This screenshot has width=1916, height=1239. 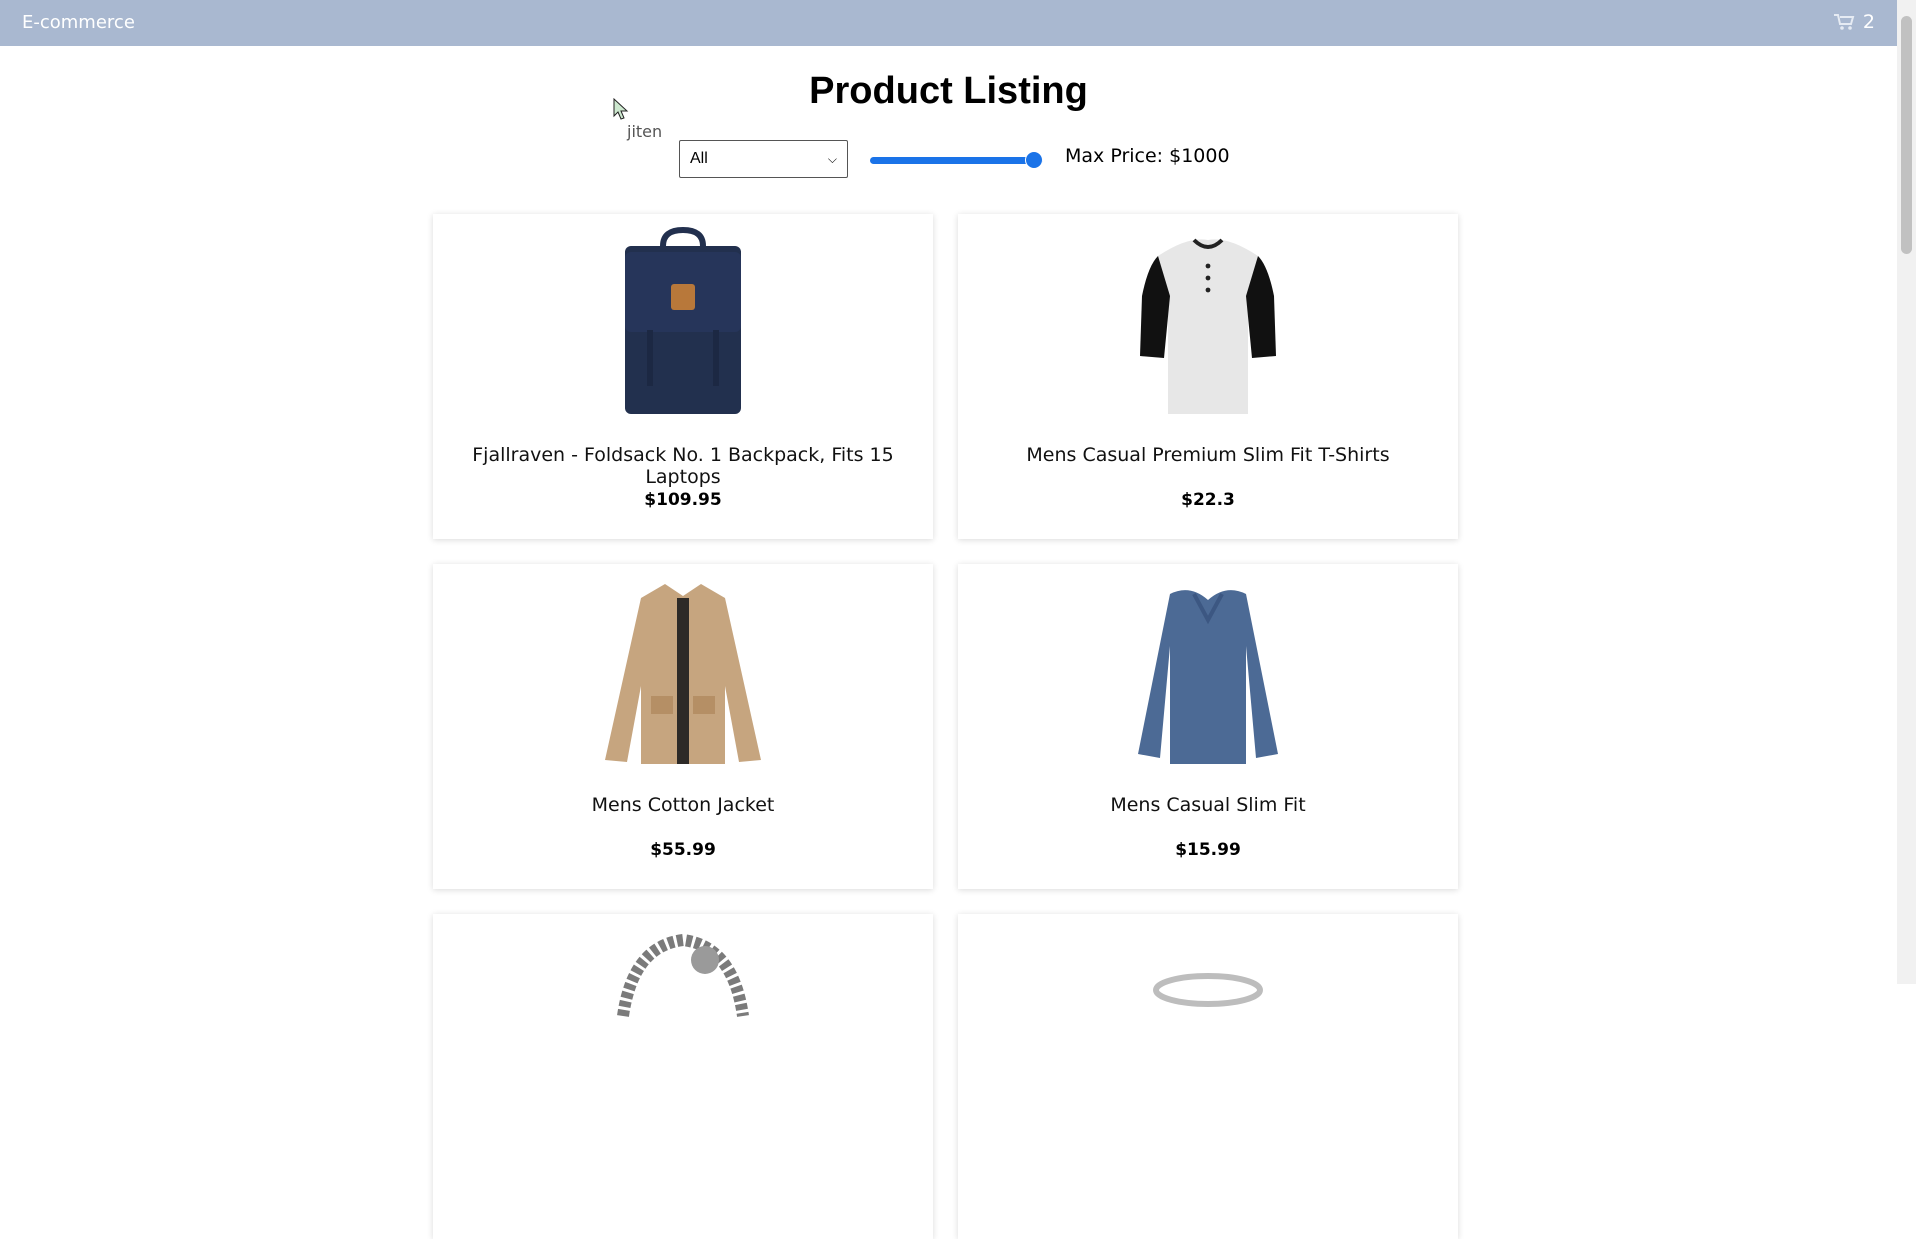 What do you see at coordinates (683, 850) in the screenshot?
I see `product-price: $55.99` at bounding box center [683, 850].